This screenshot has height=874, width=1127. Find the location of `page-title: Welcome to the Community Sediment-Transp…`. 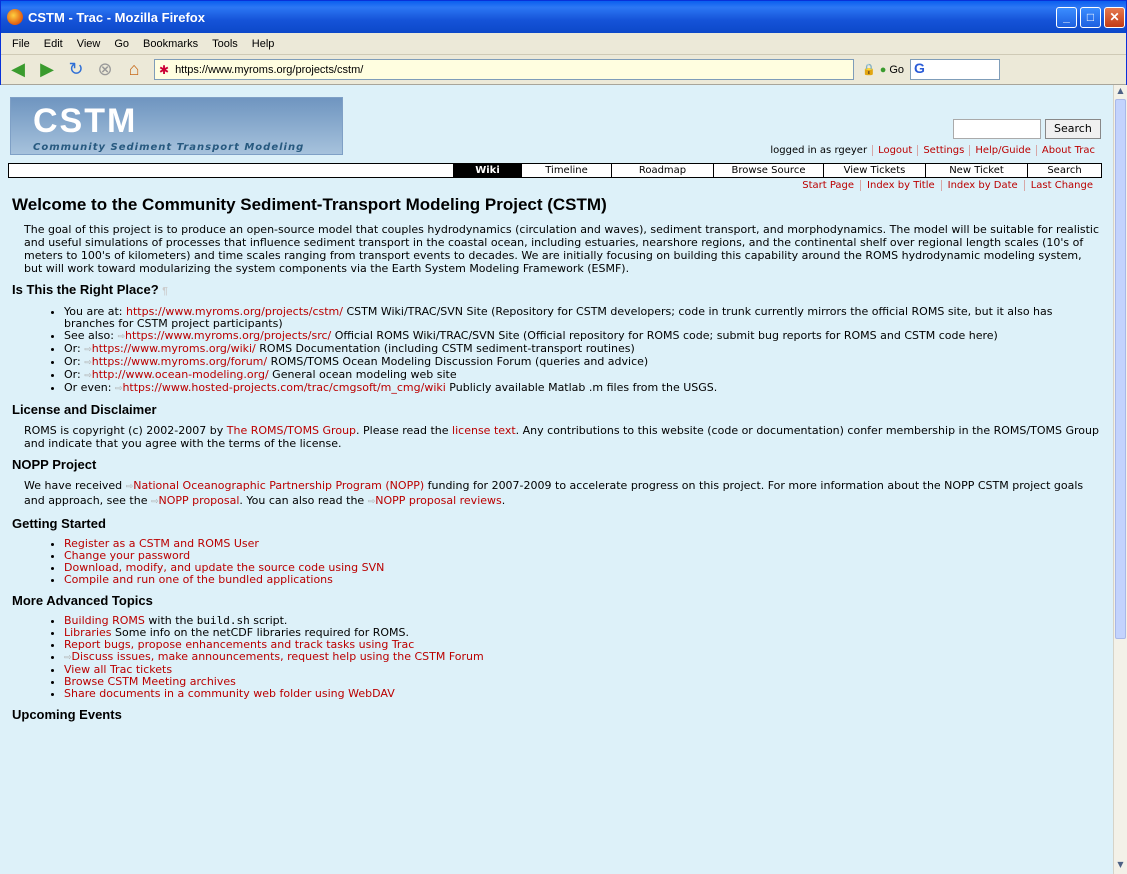

page-title: Welcome to the Community Sediment-Transp… is located at coordinates (309, 204).